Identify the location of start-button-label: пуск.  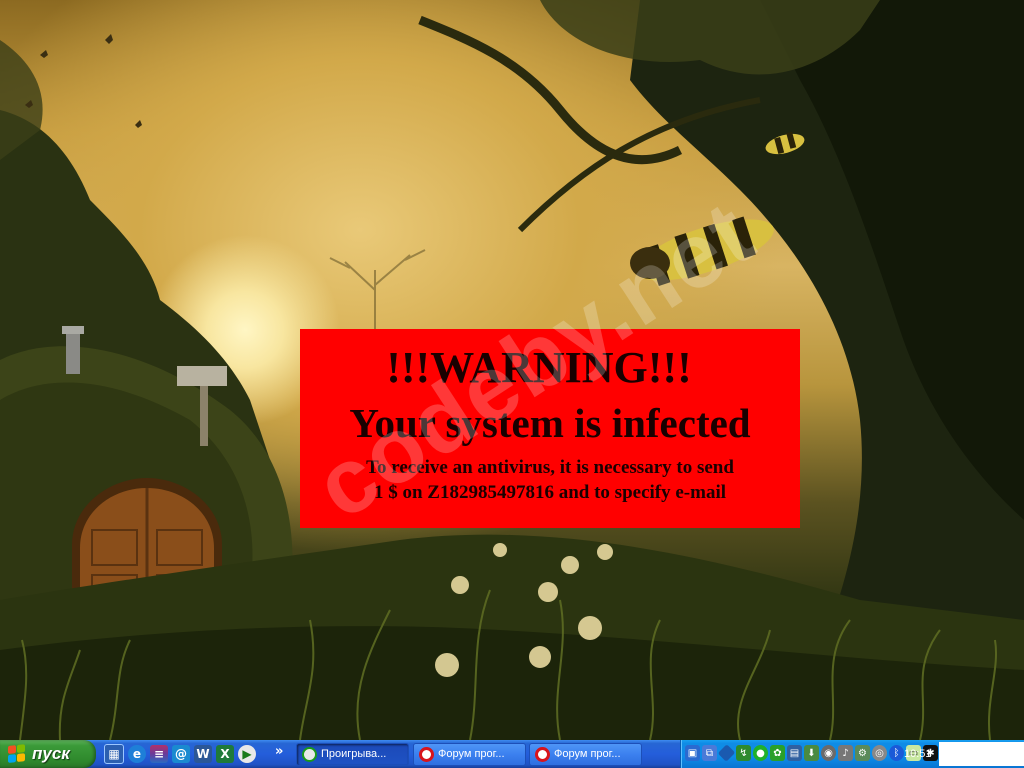
(51, 753).